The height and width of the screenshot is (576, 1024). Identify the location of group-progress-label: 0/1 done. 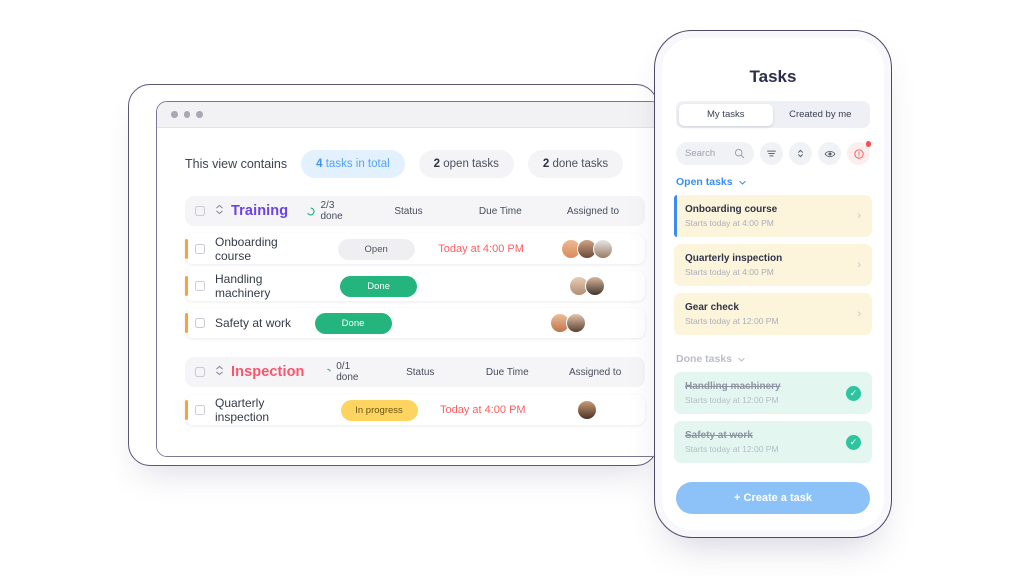
(347, 372).